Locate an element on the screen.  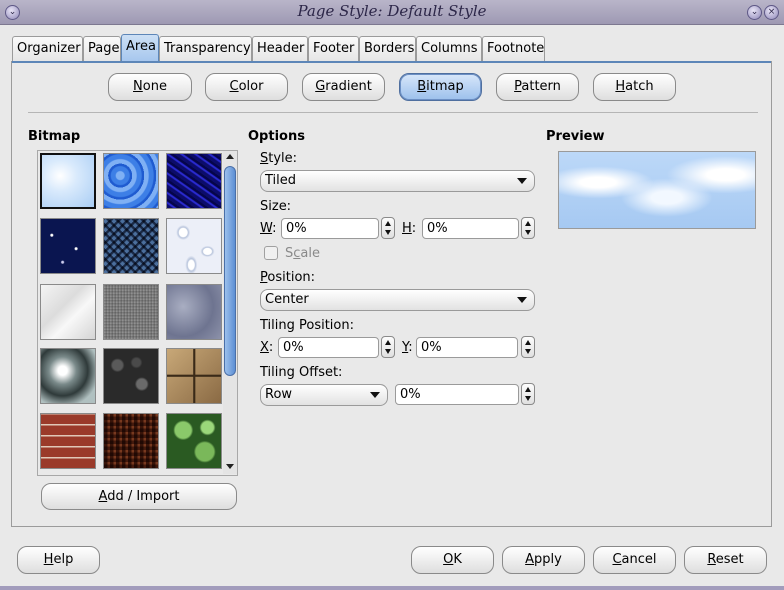
separator is located at coordinates (393, 112).